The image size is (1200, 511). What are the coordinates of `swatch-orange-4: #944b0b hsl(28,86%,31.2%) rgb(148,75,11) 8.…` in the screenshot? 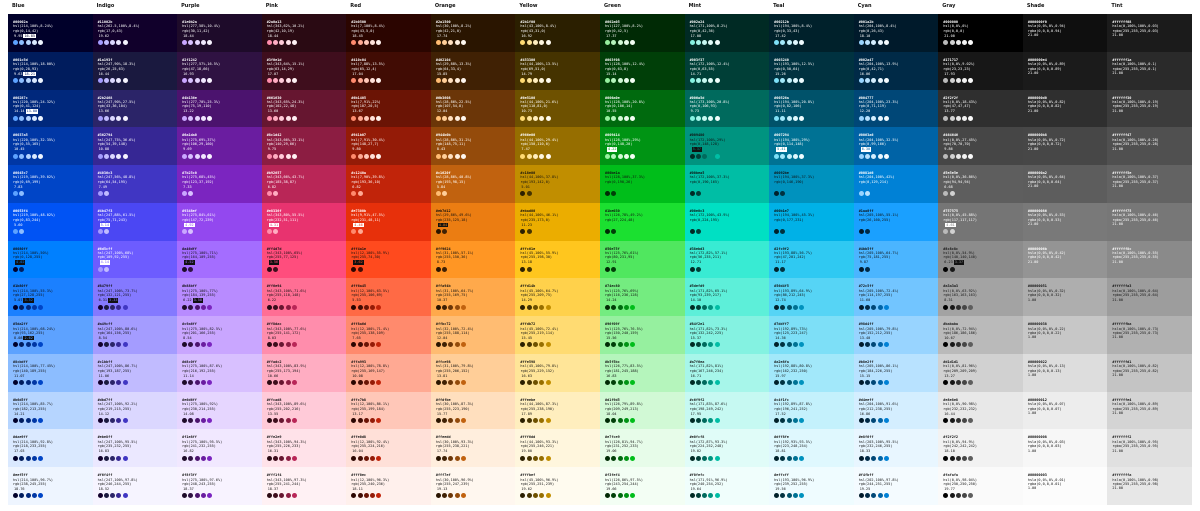 It's located at (473, 146).